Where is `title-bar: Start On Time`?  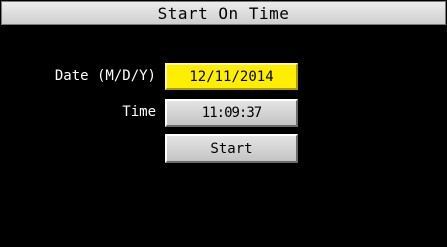
title-bar: Start On Time is located at coordinates (223, 13).